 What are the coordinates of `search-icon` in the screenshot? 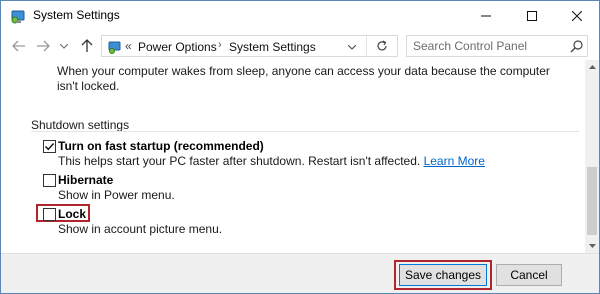 It's located at (577, 47).